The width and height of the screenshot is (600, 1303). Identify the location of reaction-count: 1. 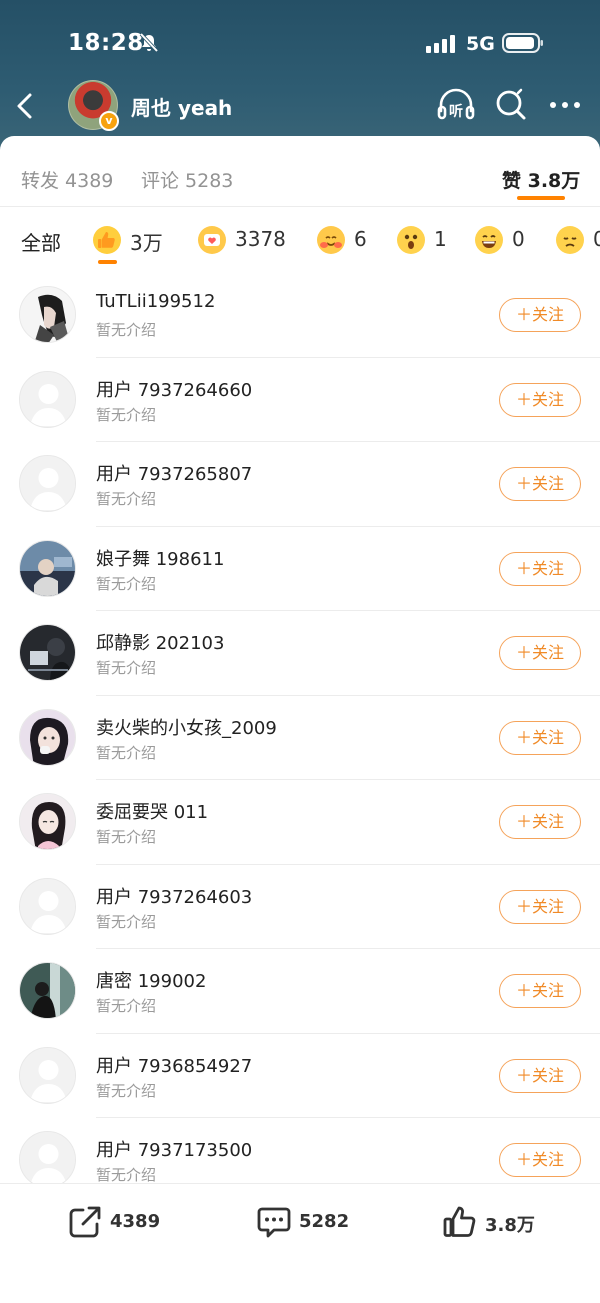
(440, 239).